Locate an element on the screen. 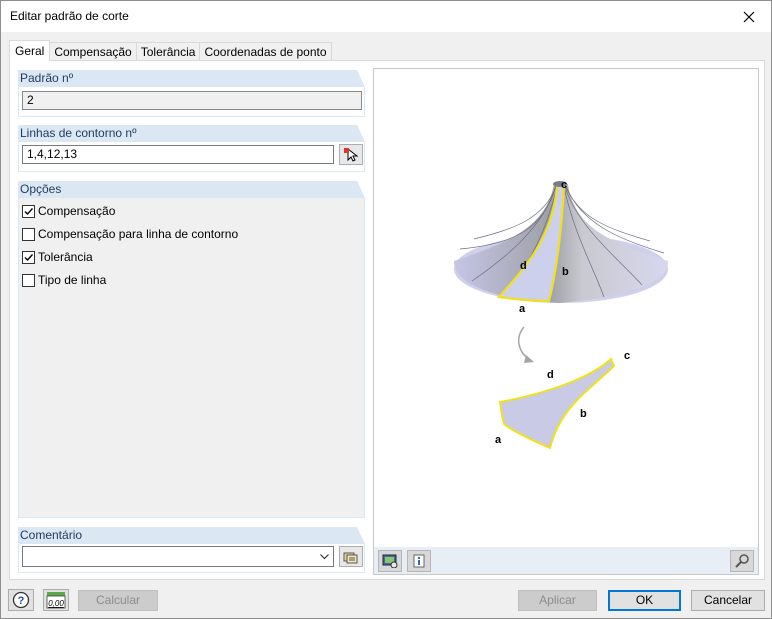  option-compensacao-contorno: Compensação para linha de contorno is located at coordinates (130, 234).